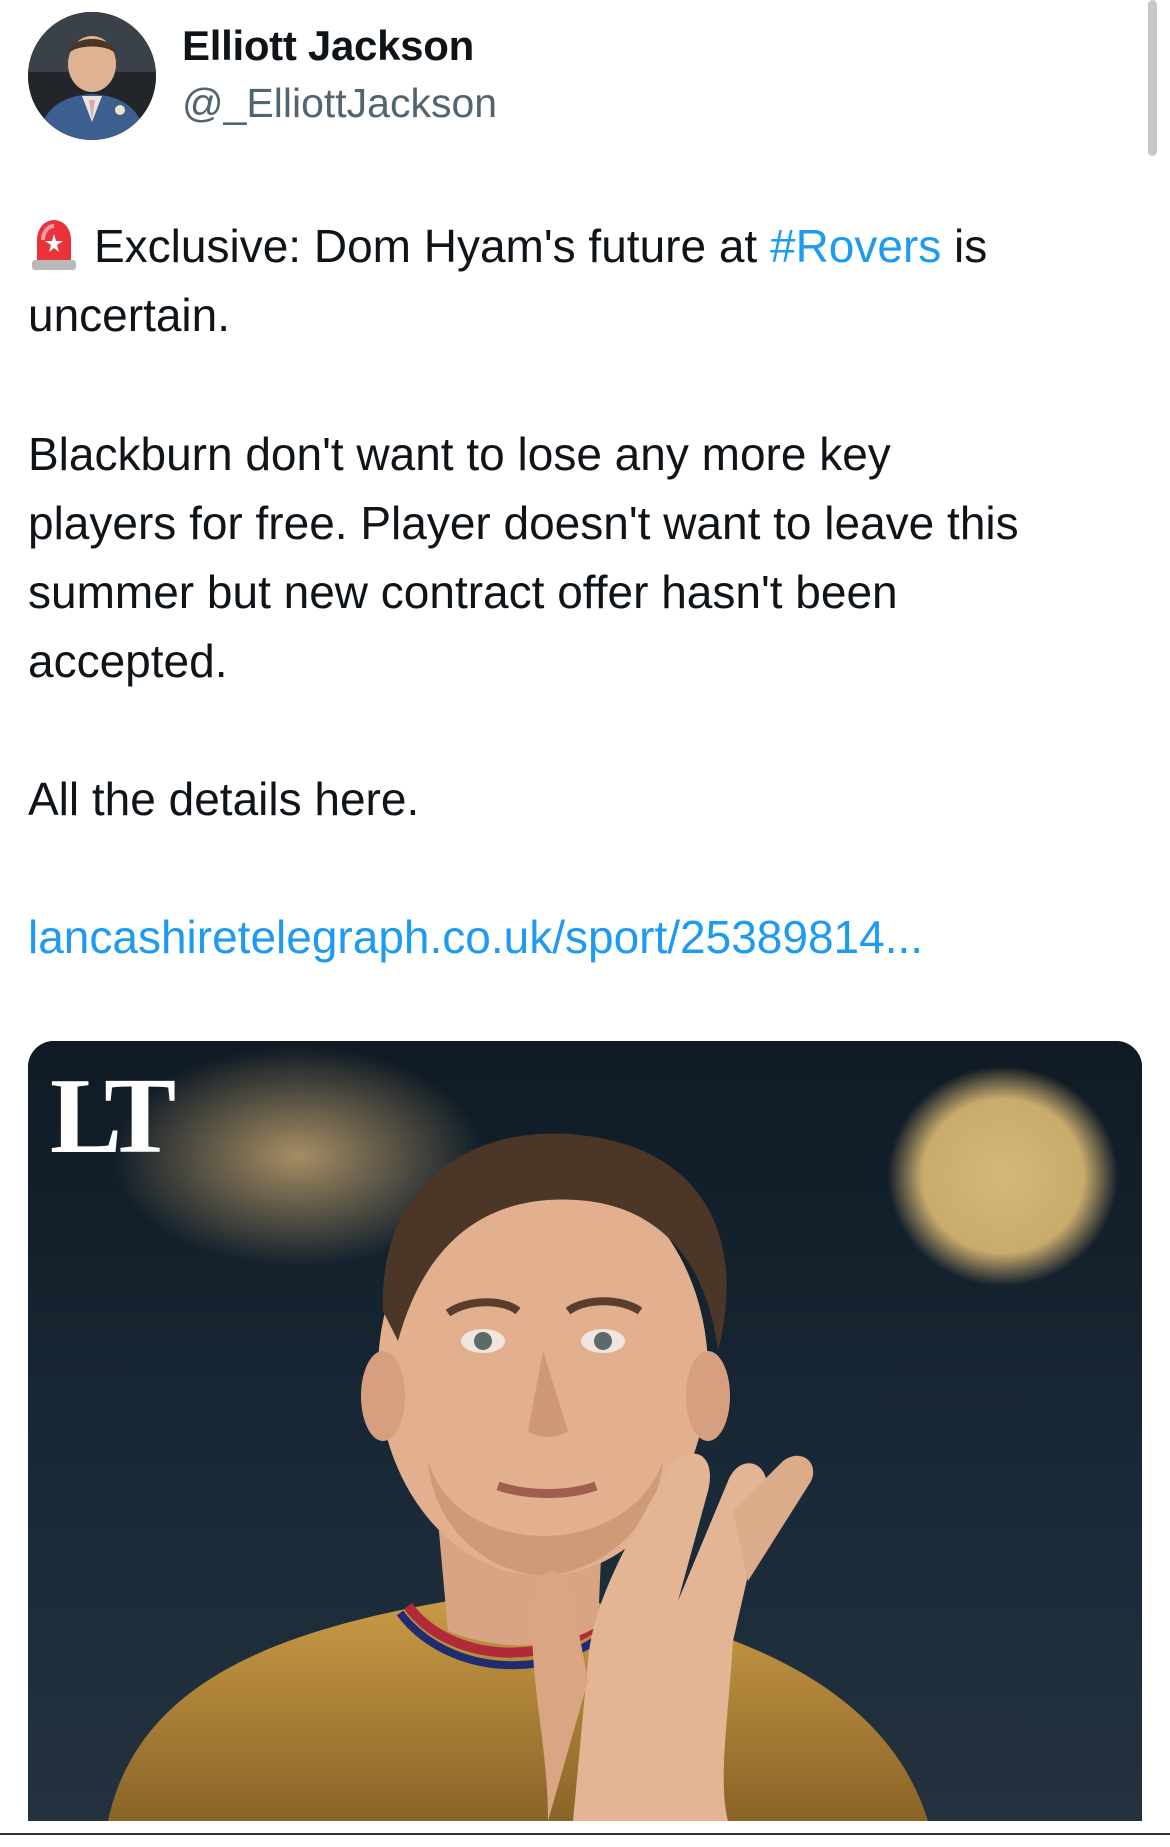 The image size is (1170, 1847). I want to click on siren-icon, so click(54, 244).